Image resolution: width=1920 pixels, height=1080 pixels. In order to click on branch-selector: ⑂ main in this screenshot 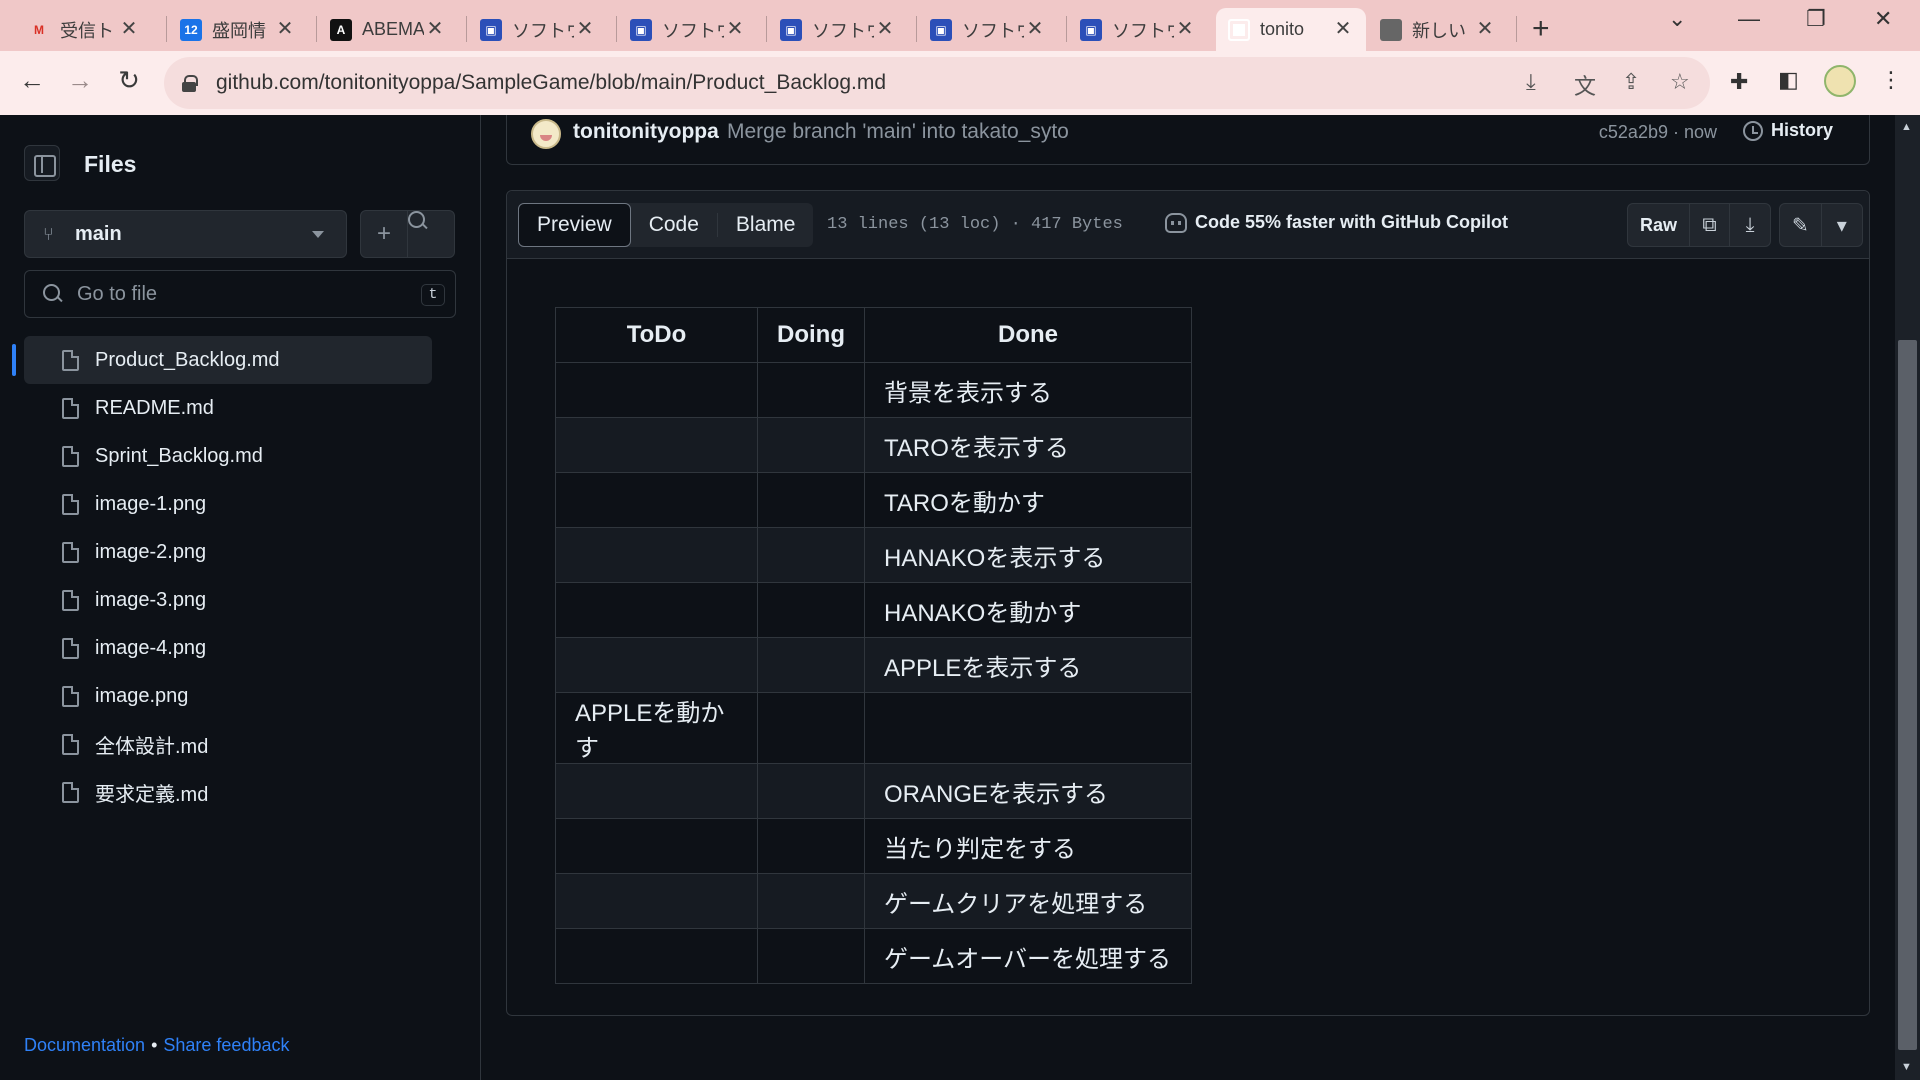, I will do `click(185, 234)`.